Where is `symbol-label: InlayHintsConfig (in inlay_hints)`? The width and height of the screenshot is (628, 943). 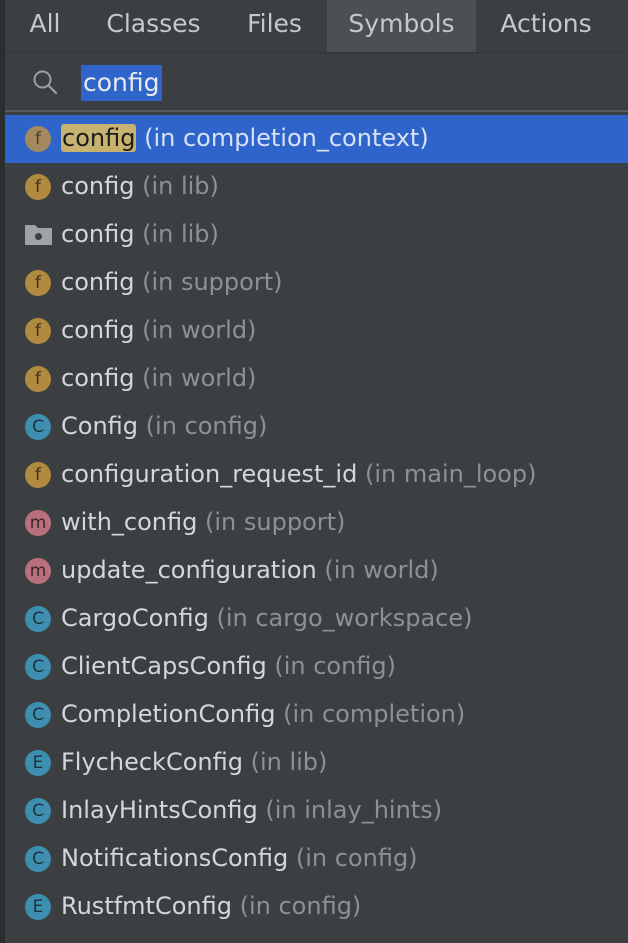 symbol-label: InlayHintsConfig (in inlay_hints) is located at coordinates (251, 811).